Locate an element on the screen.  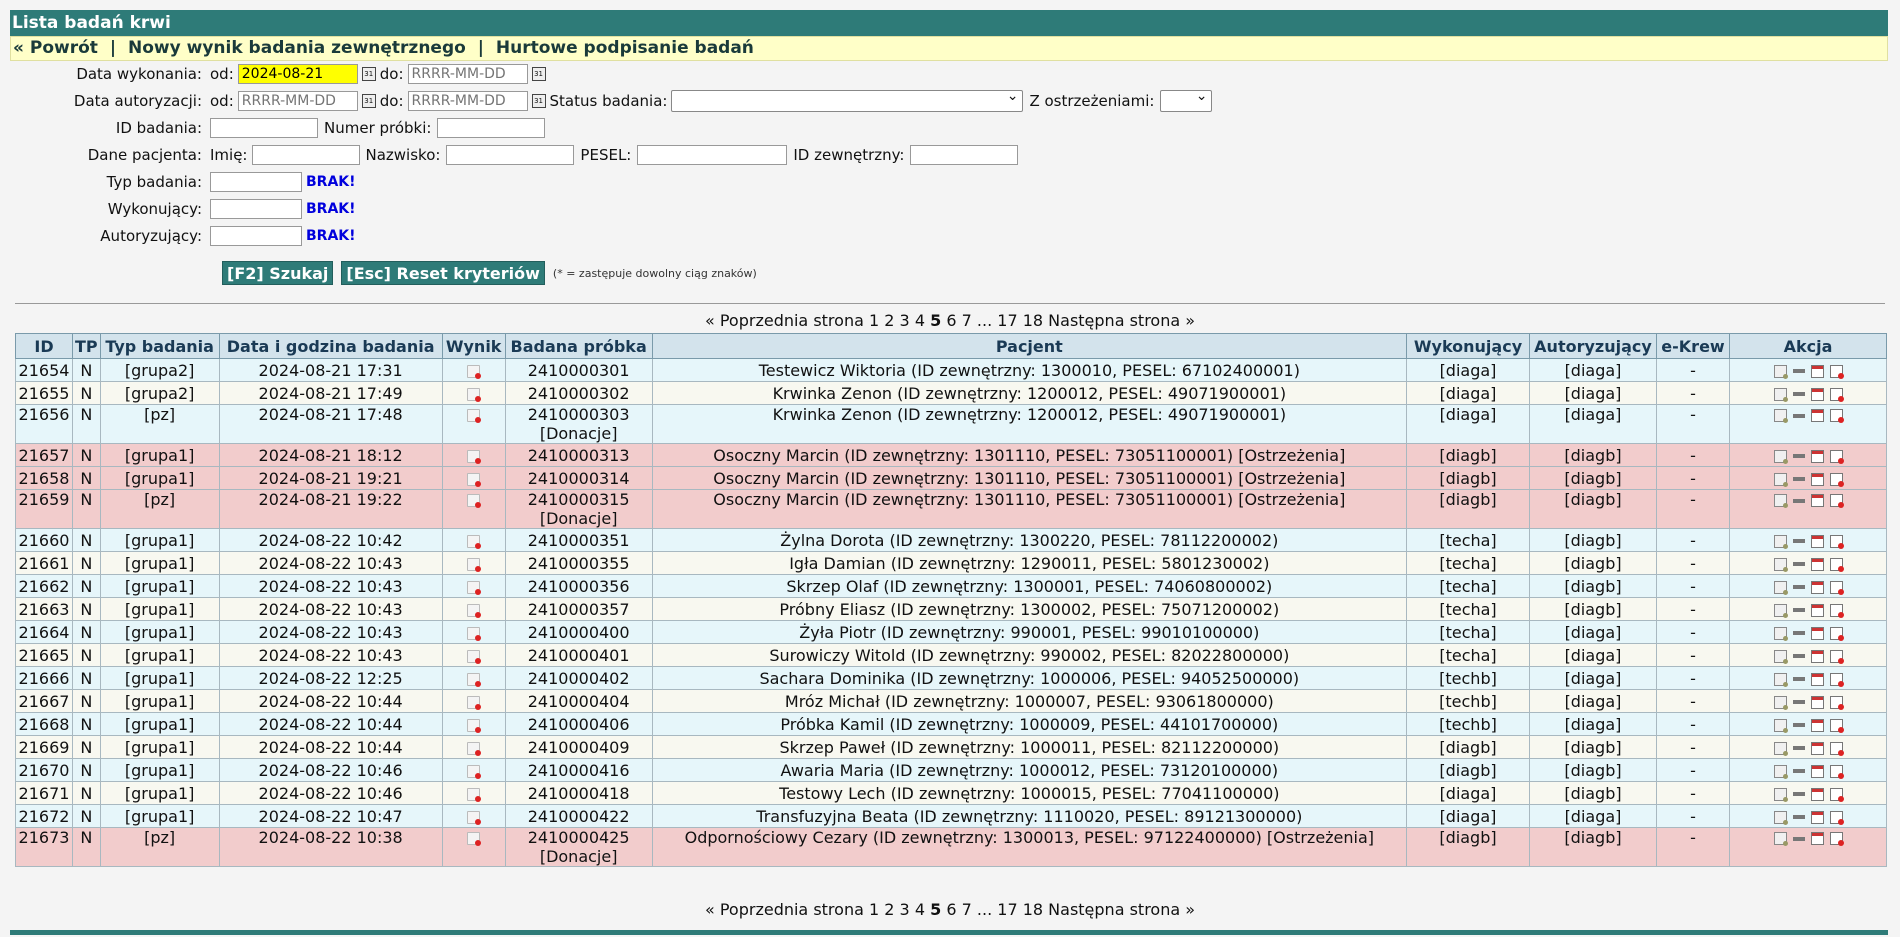
pesel-input is located at coordinates (712, 155).